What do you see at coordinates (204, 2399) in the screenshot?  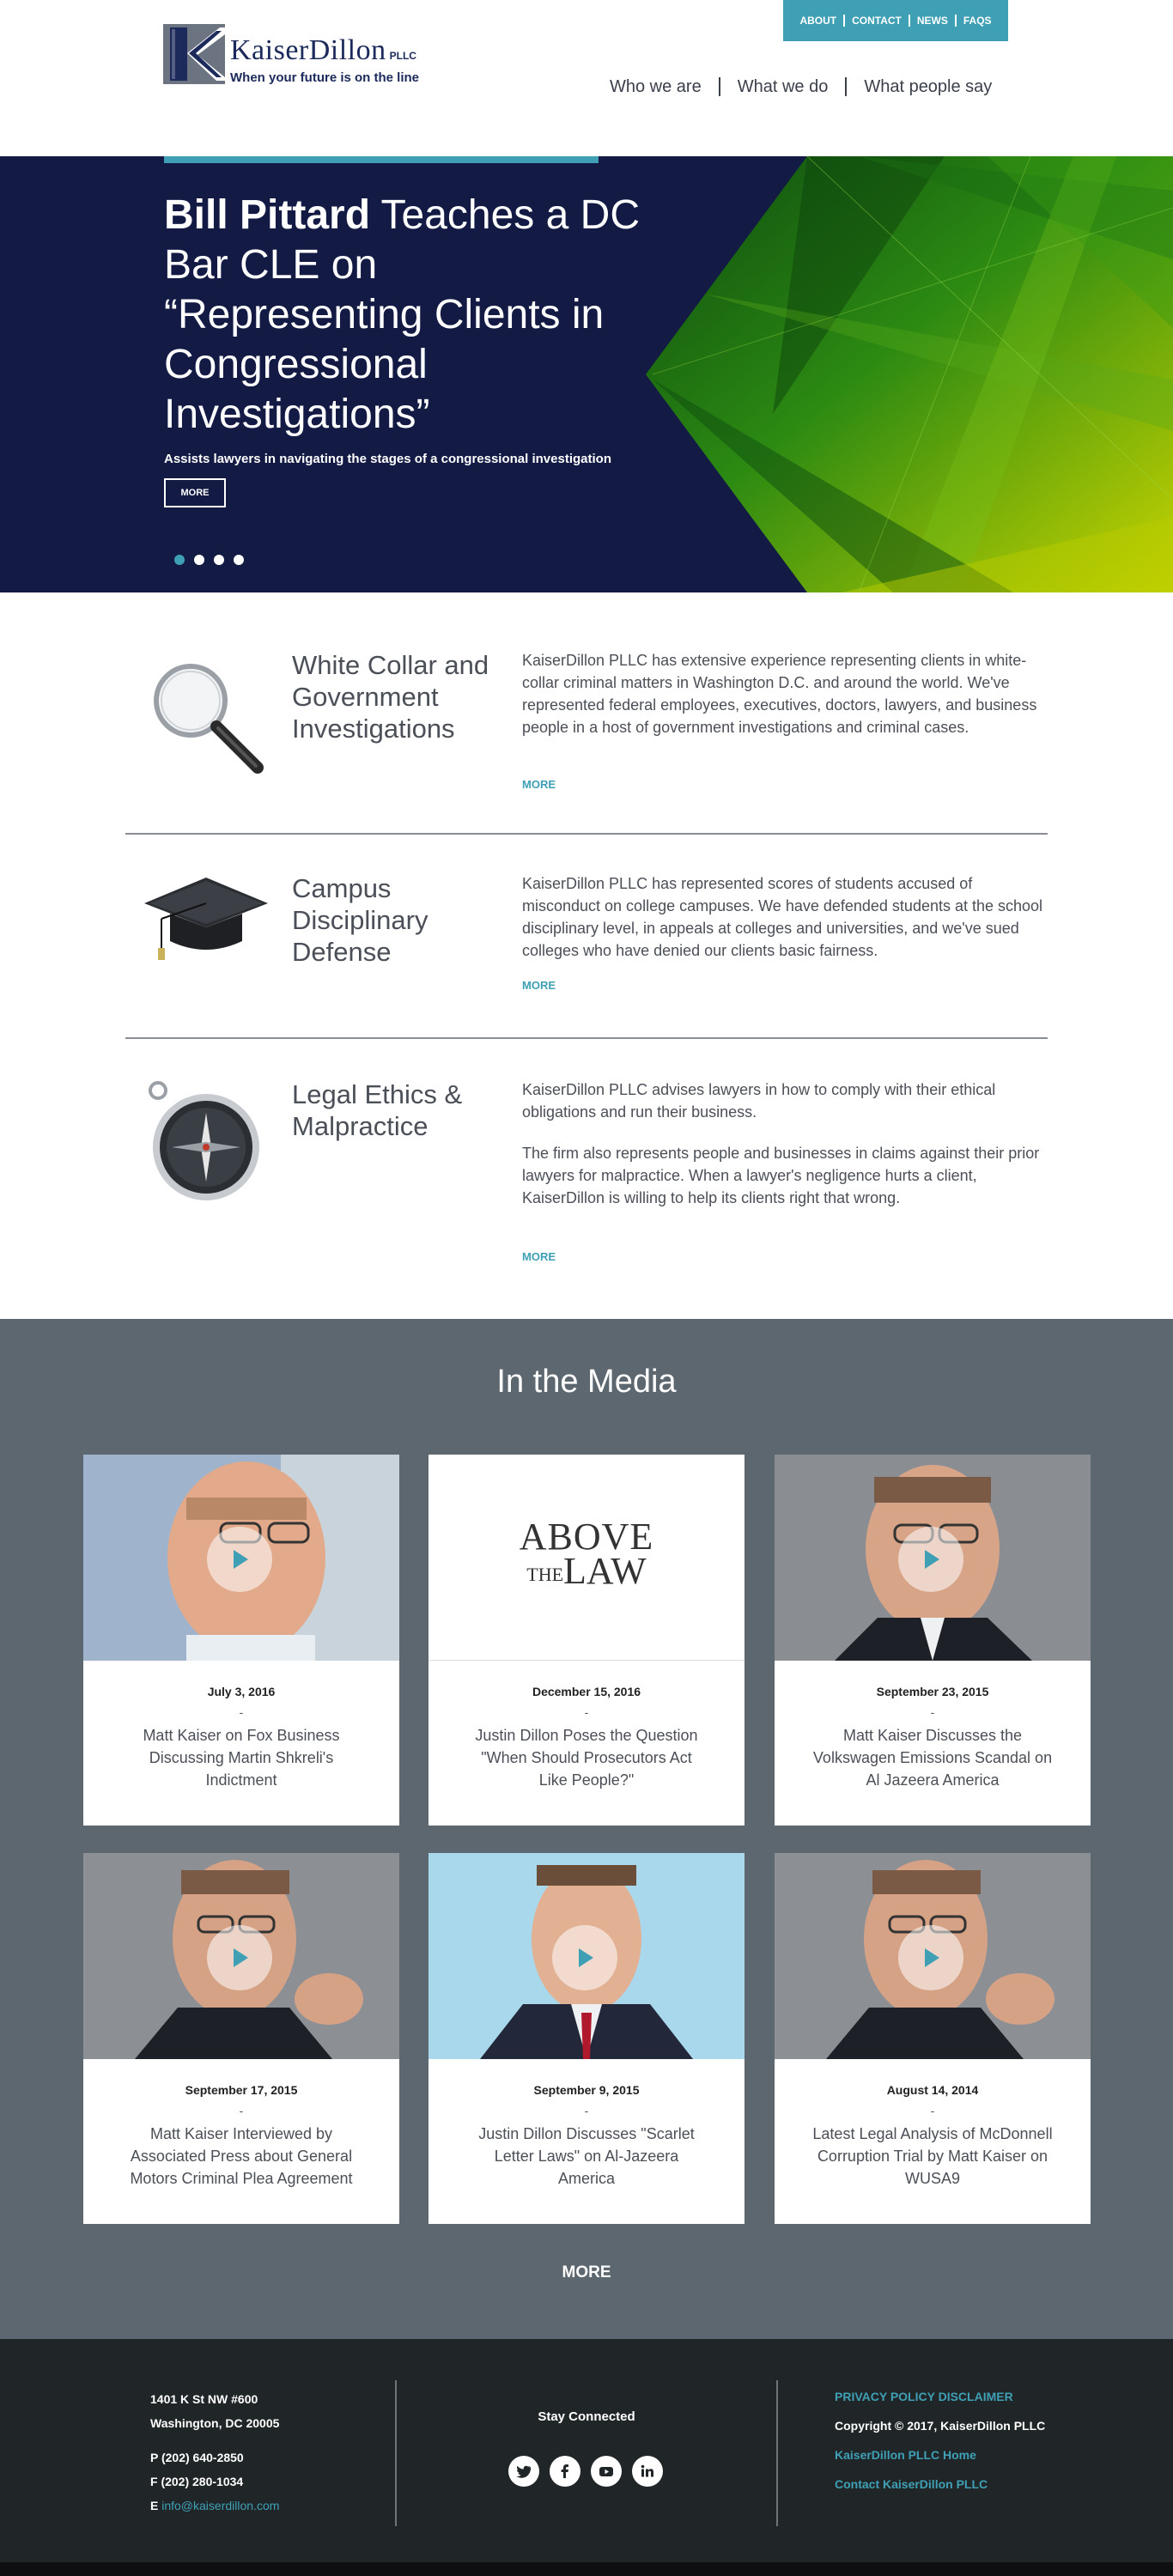 I see `address-line-1: 1401 K St NW #600` at bounding box center [204, 2399].